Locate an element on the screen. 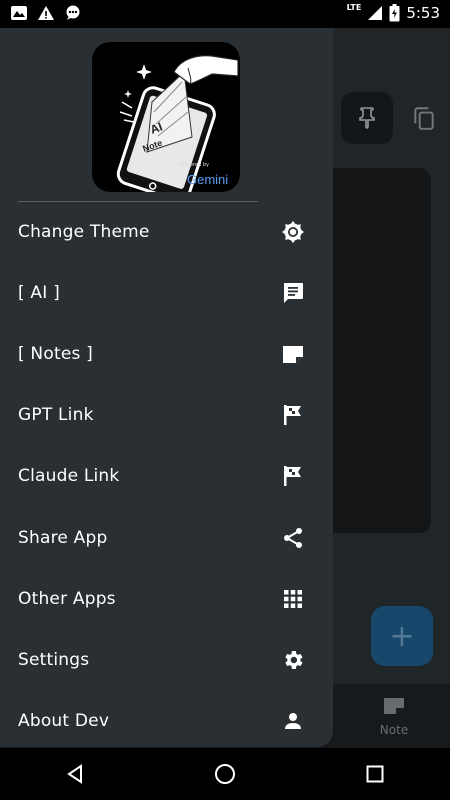 This screenshot has width=450, height=800. menu-item-change-theme: Change Theme is located at coordinates (166, 231).